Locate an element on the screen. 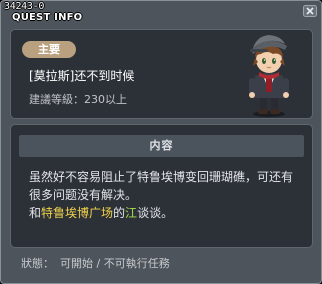 This screenshot has width=322, height=284. quest-name: [莫拉斯]还不到时候 is located at coordinates (82, 76).